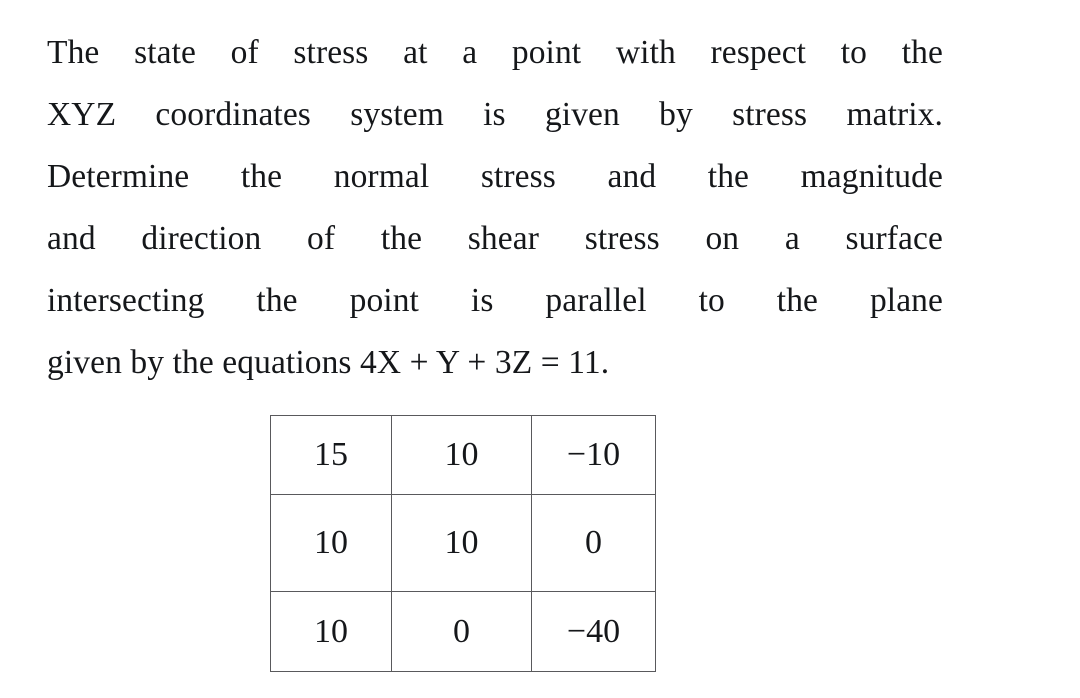  I want to click on table-row: 10 0 −40, so click(463, 631).